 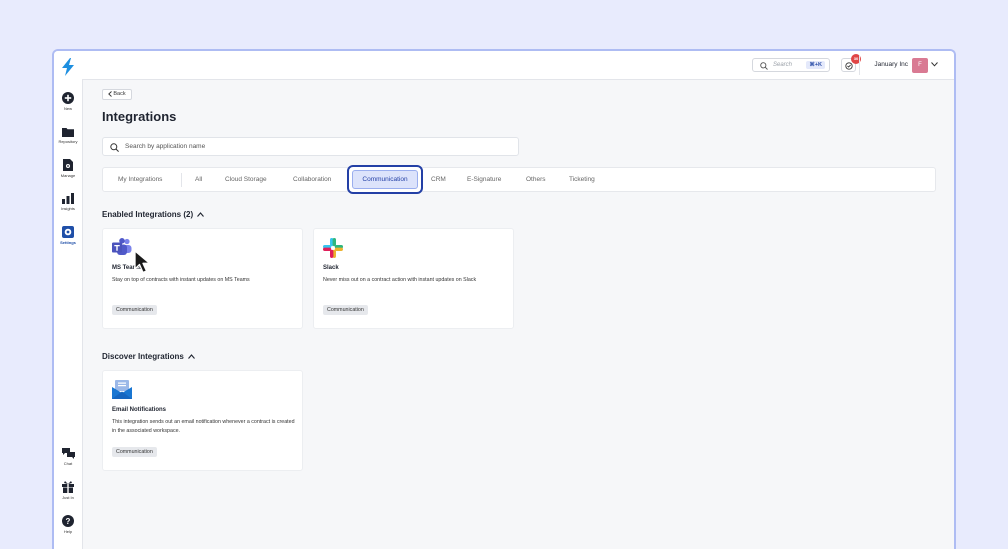 What do you see at coordinates (68, 208) in the screenshot?
I see `sidebar-item-label: Insights` at bounding box center [68, 208].